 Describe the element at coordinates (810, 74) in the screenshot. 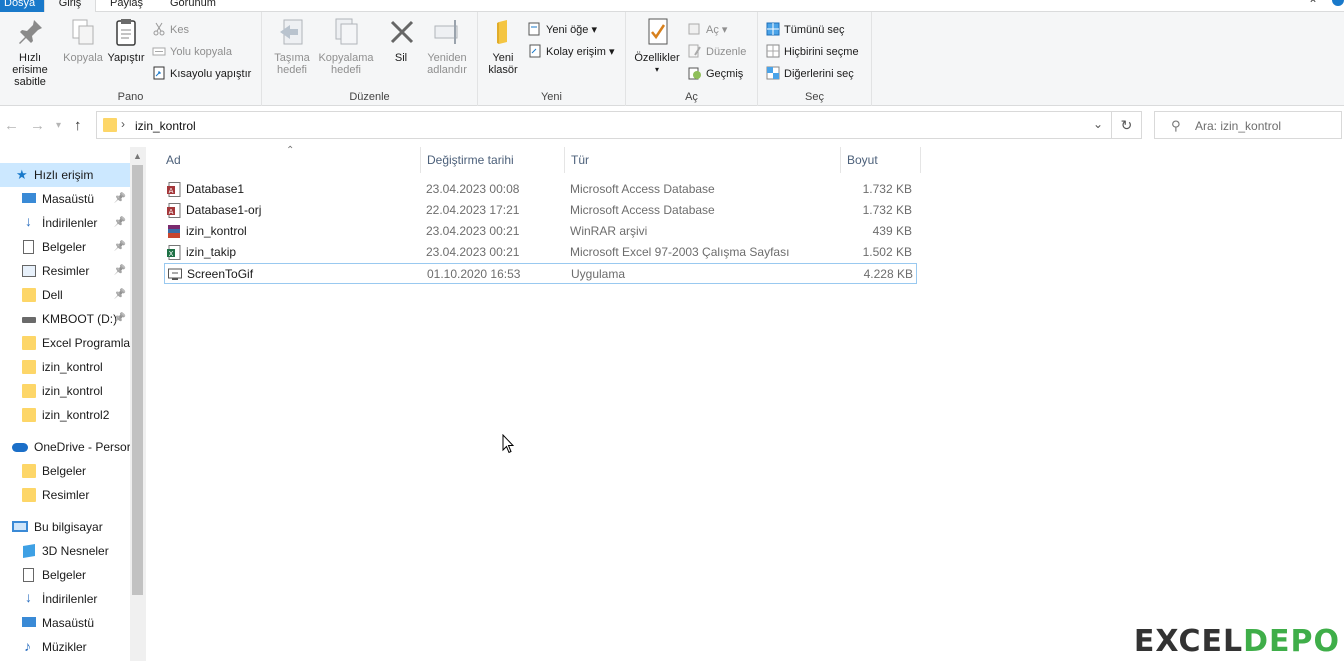

I see `invert-selection-button: Diğerlerini seç` at that location.